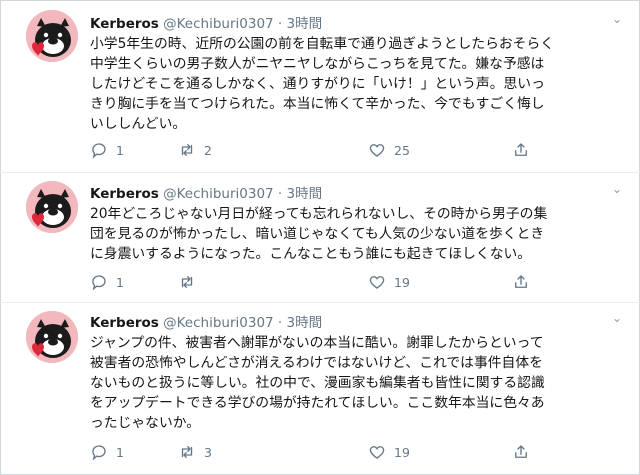 The width and height of the screenshot is (640, 475). Describe the element at coordinates (315, 151) in the screenshot. I see `action-bar: 1 2 25` at that location.